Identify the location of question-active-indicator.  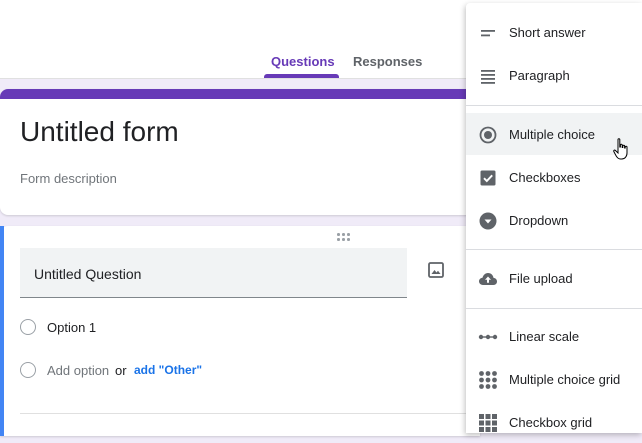
(2, 331).